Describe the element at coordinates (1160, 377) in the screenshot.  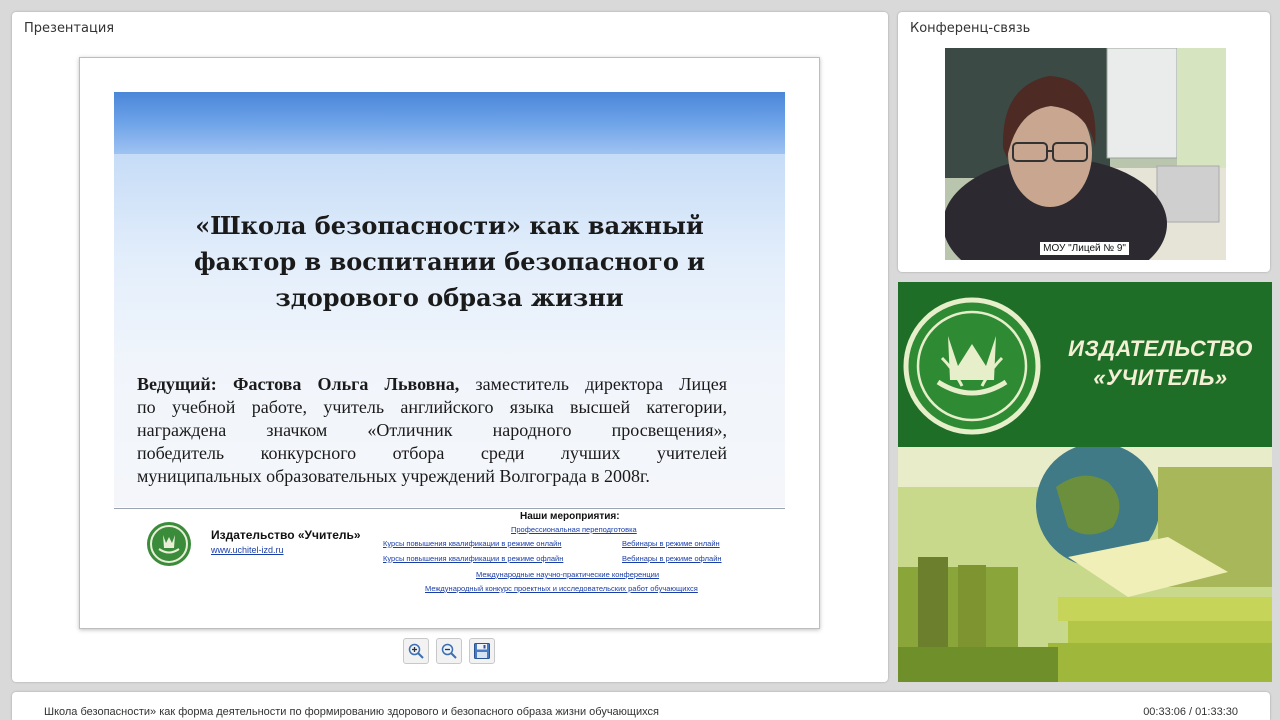
I see `publisher-banner-line: «УЧИТЕЛЬ»` at that location.